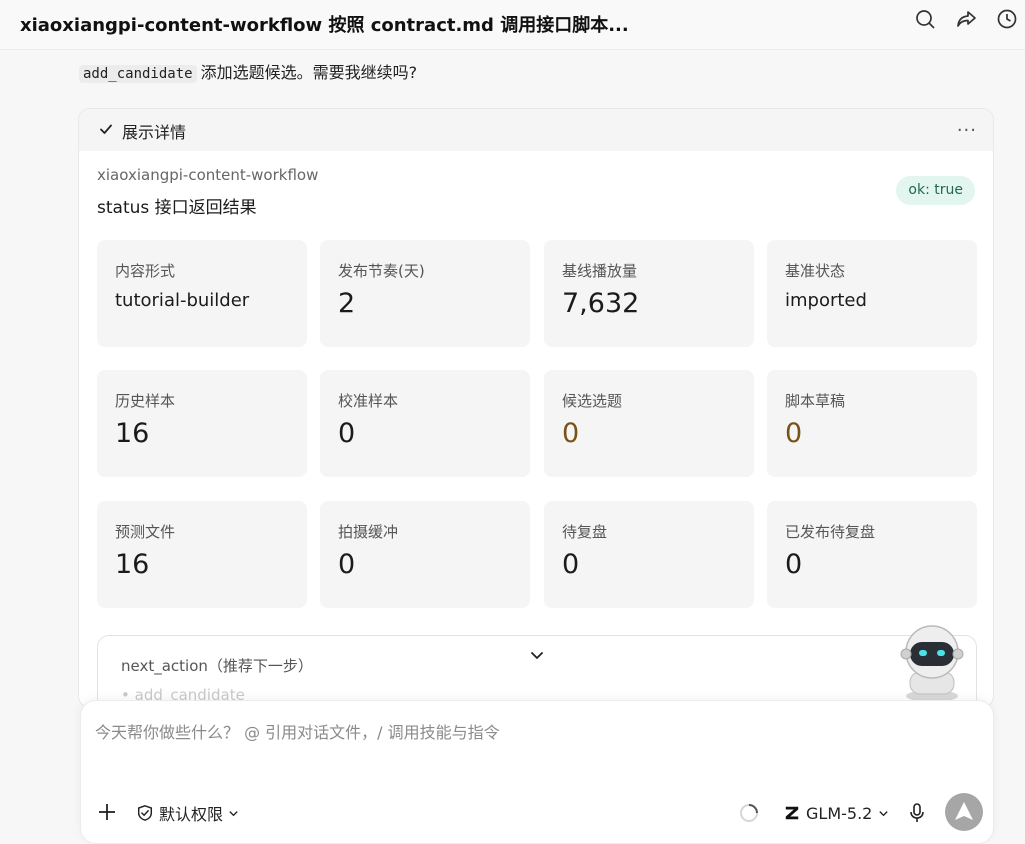 Image resolution: width=1025 pixels, height=844 pixels. What do you see at coordinates (601, 303) in the screenshot?
I see `stat-value: 7,632` at bounding box center [601, 303].